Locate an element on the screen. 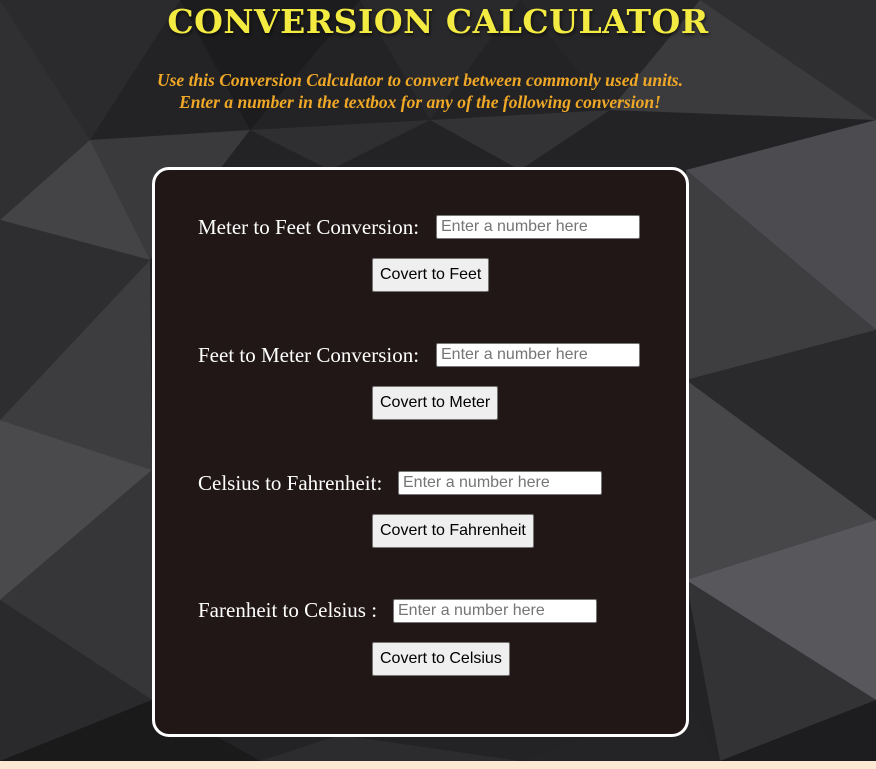 Image resolution: width=876 pixels, height=769 pixels. celsius-to-fahrenheit-label: Celsius to Fahrenheit: is located at coordinates (290, 483).